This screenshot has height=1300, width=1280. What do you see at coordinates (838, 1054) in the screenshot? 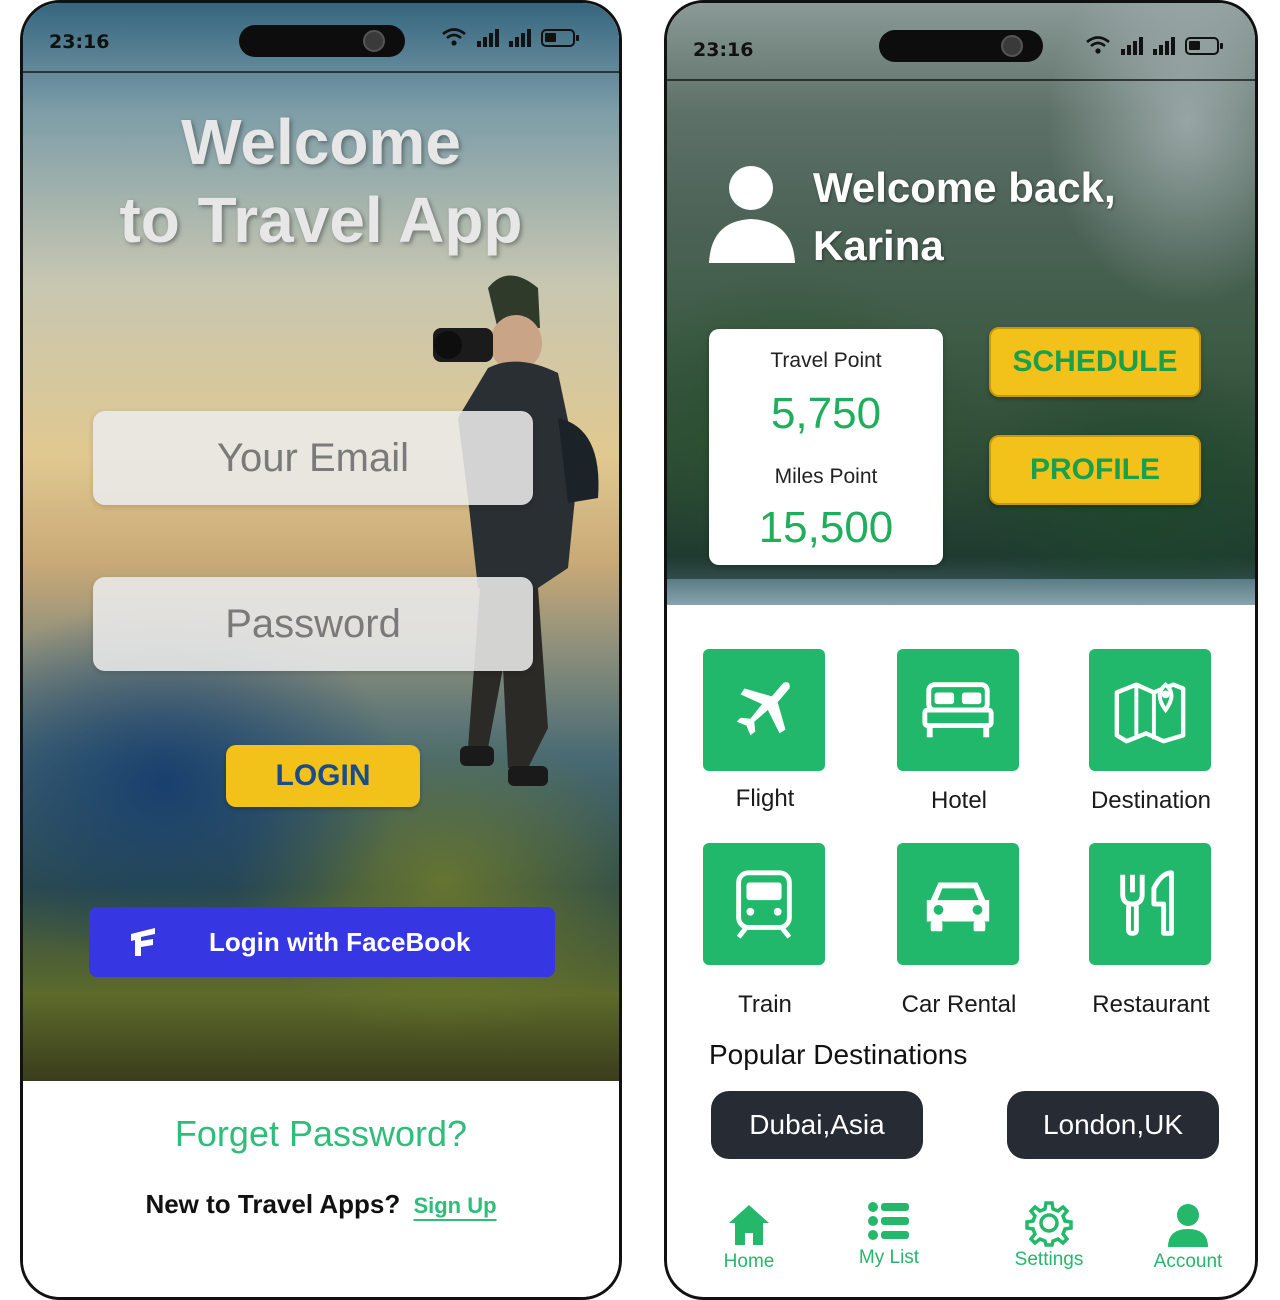
I see `popular-destinations-title: Popular Destinations` at bounding box center [838, 1054].